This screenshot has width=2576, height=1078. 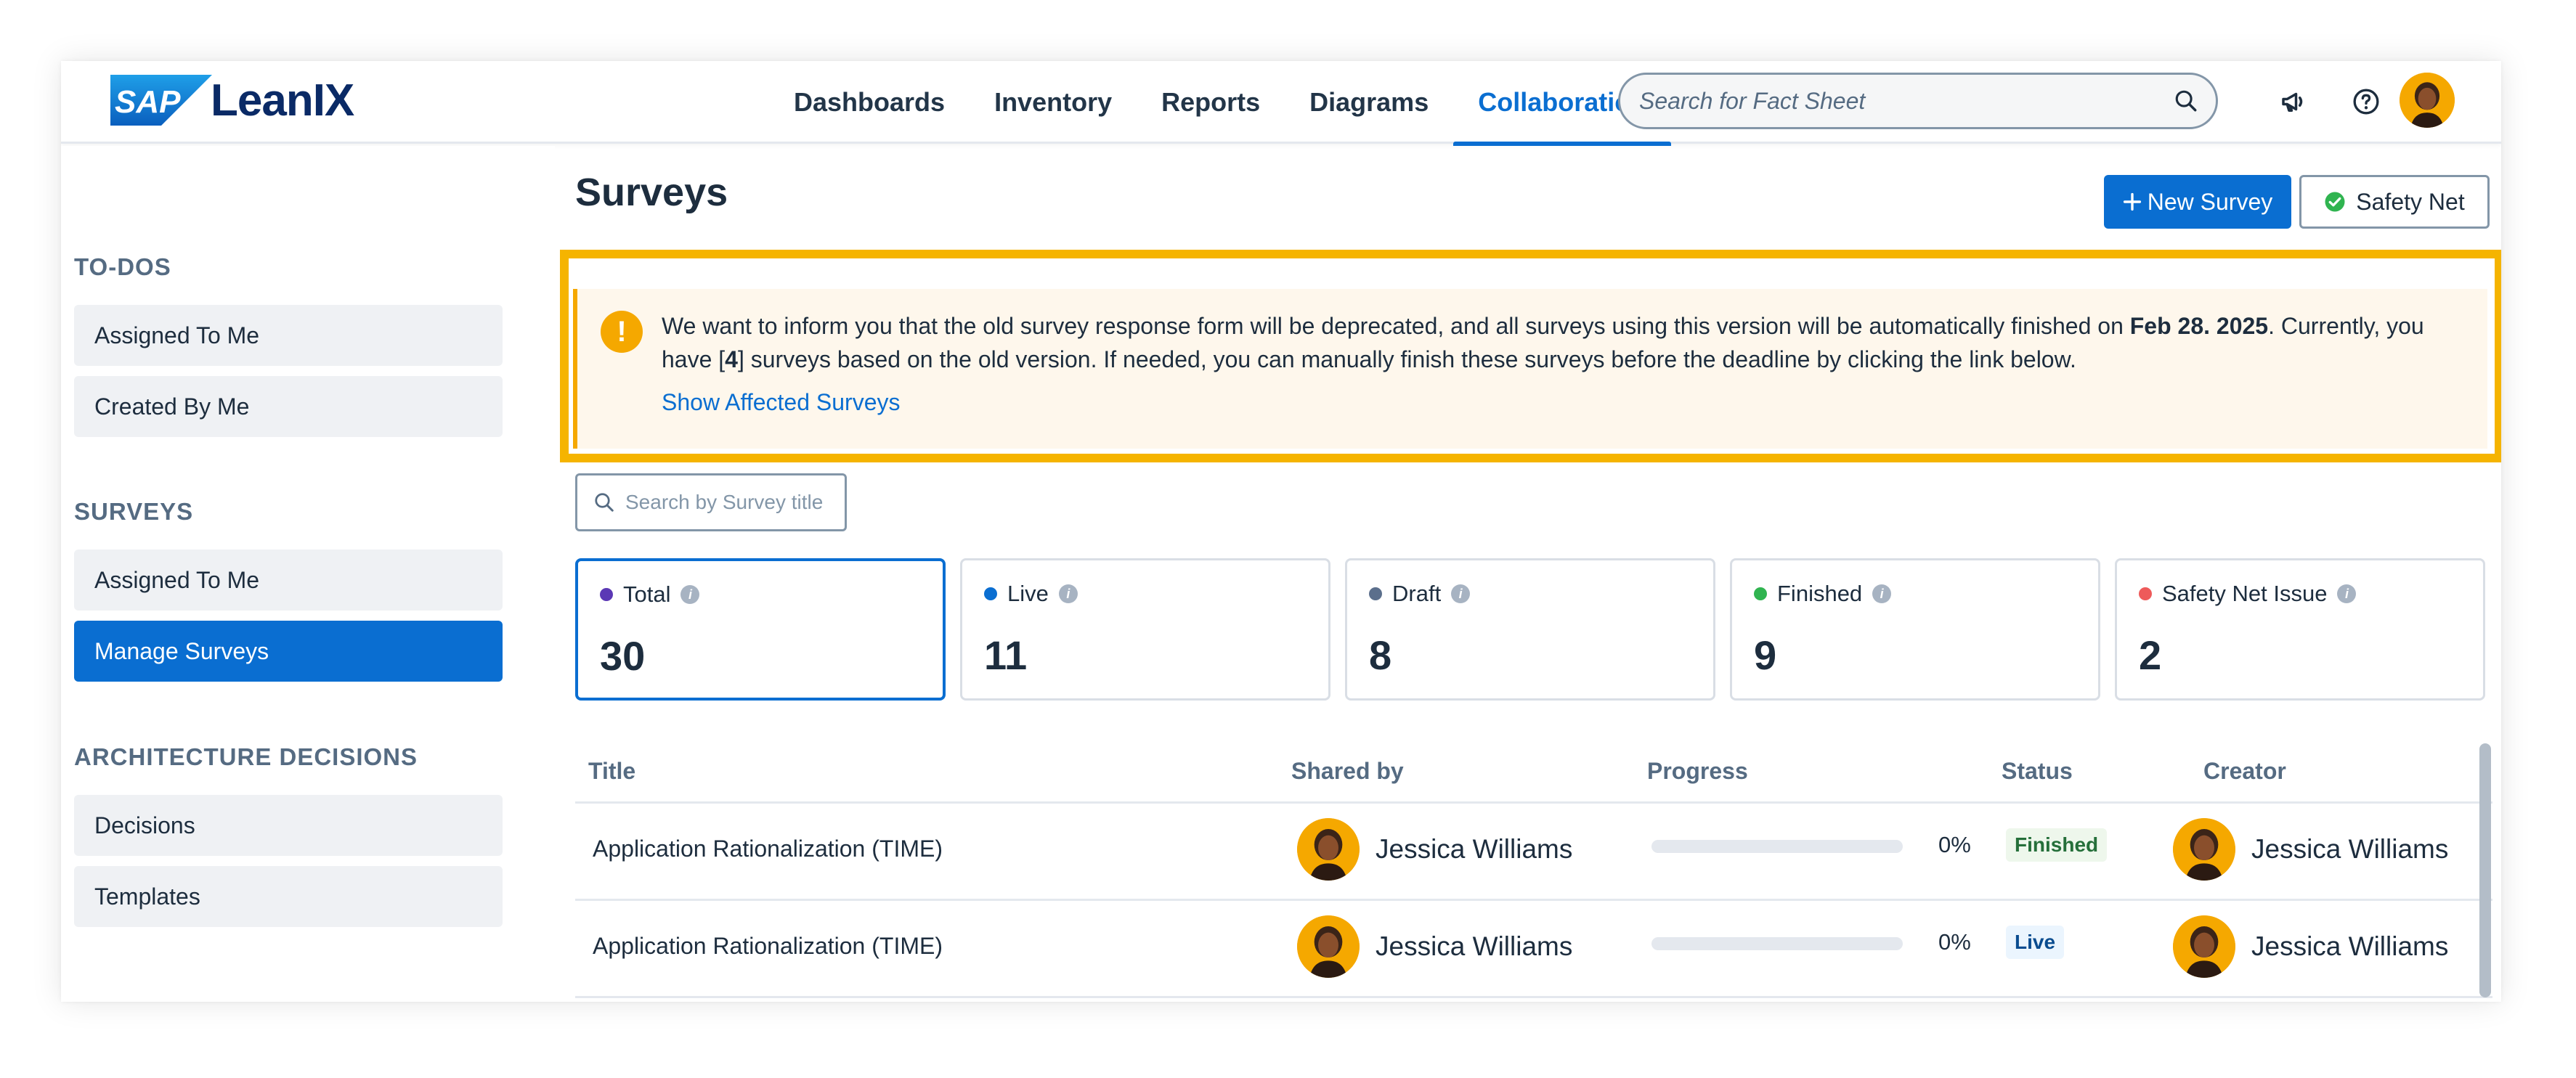 What do you see at coordinates (1145, 629) in the screenshot?
I see `stat-card-live: Live i 11` at bounding box center [1145, 629].